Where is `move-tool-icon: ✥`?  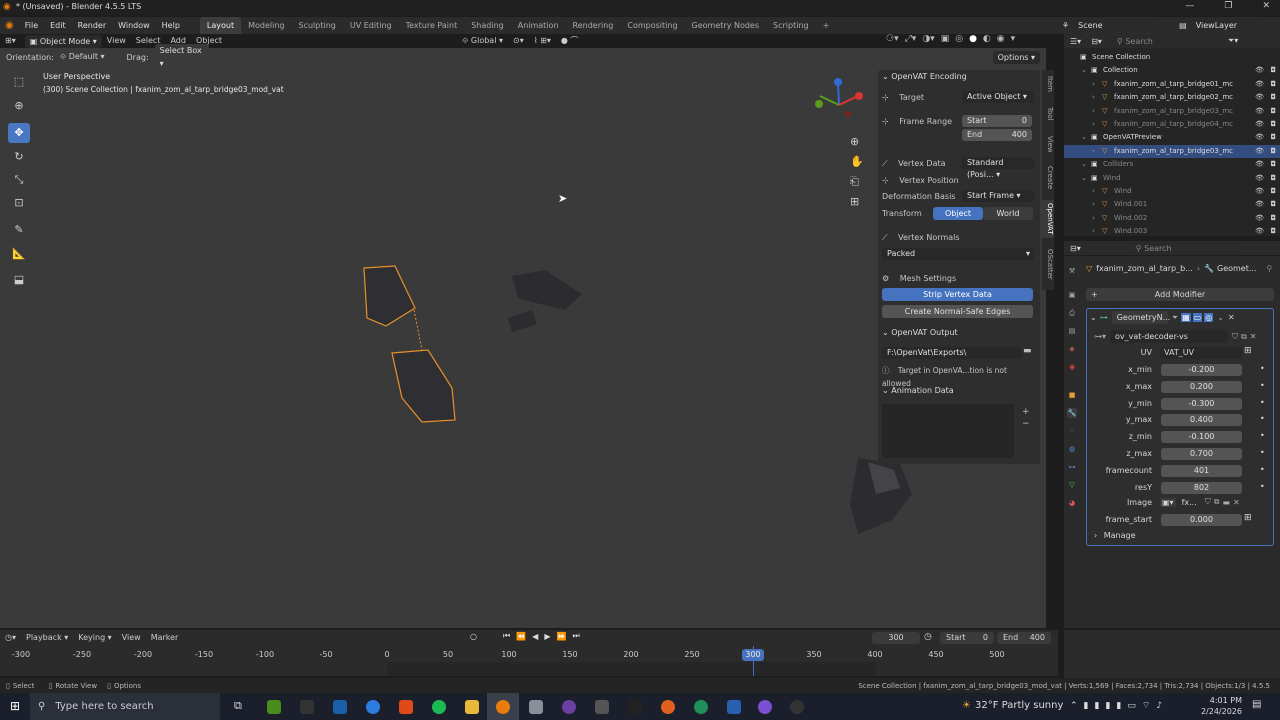 move-tool-icon: ✥ is located at coordinates (19, 133).